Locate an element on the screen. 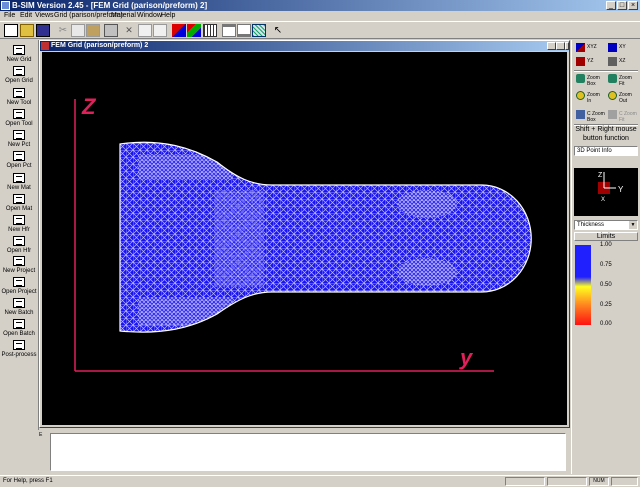  child-minimize-button is located at coordinates (551, 46).